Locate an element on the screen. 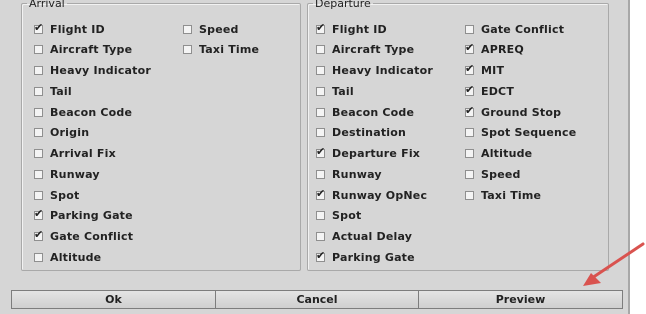 This screenshot has width=646, height=314. checkbox-label: APREQ is located at coordinates (502, 50).